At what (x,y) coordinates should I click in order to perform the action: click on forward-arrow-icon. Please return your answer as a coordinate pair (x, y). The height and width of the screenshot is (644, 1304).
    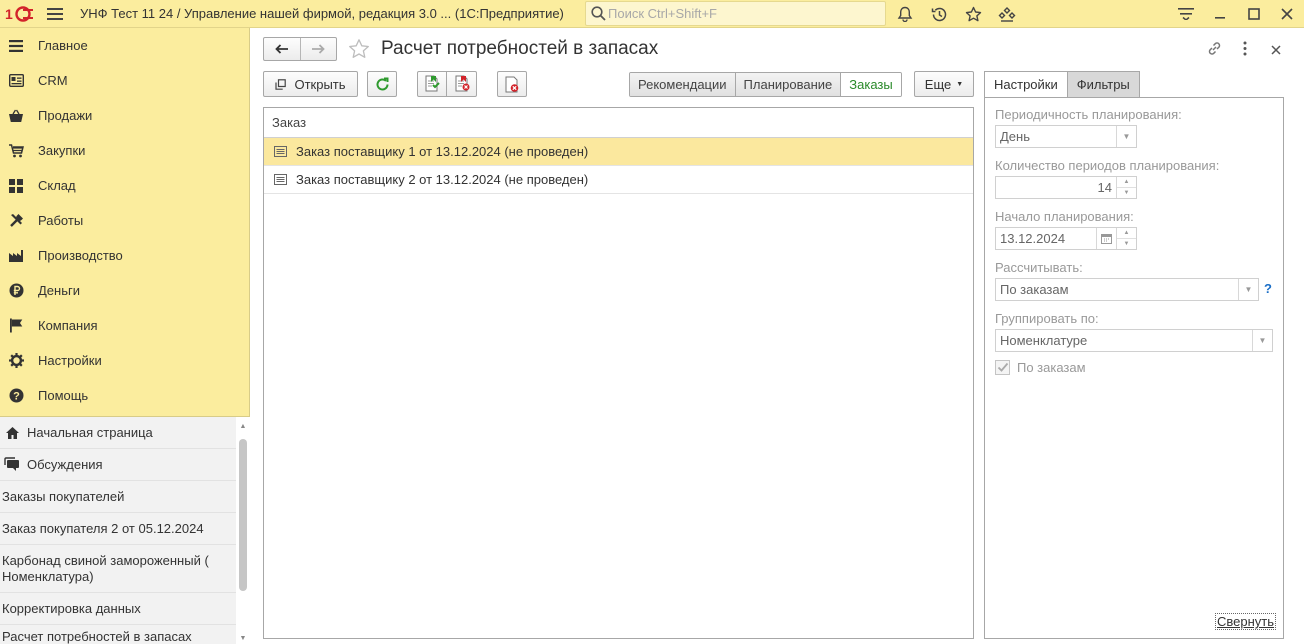
    Looking at the image, I should click on (319, 49).